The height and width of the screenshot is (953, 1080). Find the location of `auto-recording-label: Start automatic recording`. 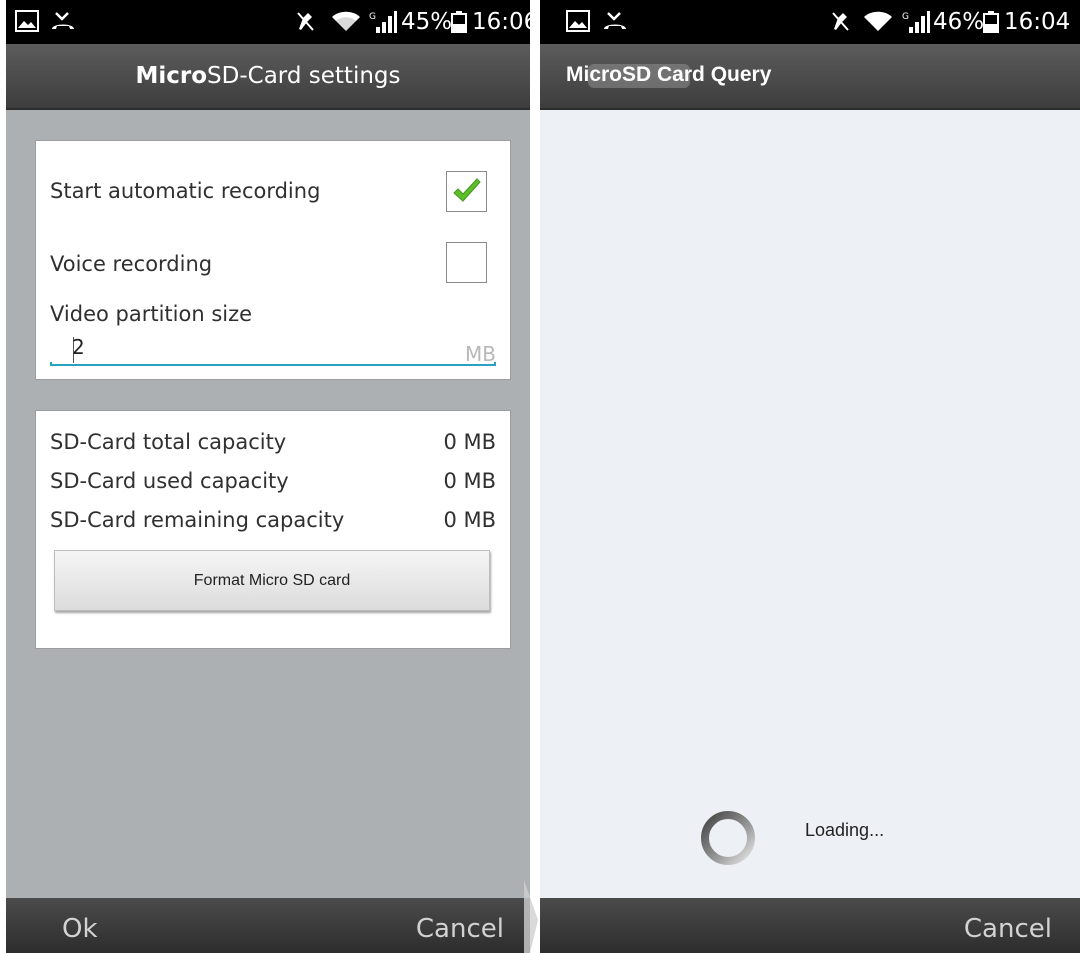

auto-recording-label: Start automatic recording is located at coordinates (185, 191).